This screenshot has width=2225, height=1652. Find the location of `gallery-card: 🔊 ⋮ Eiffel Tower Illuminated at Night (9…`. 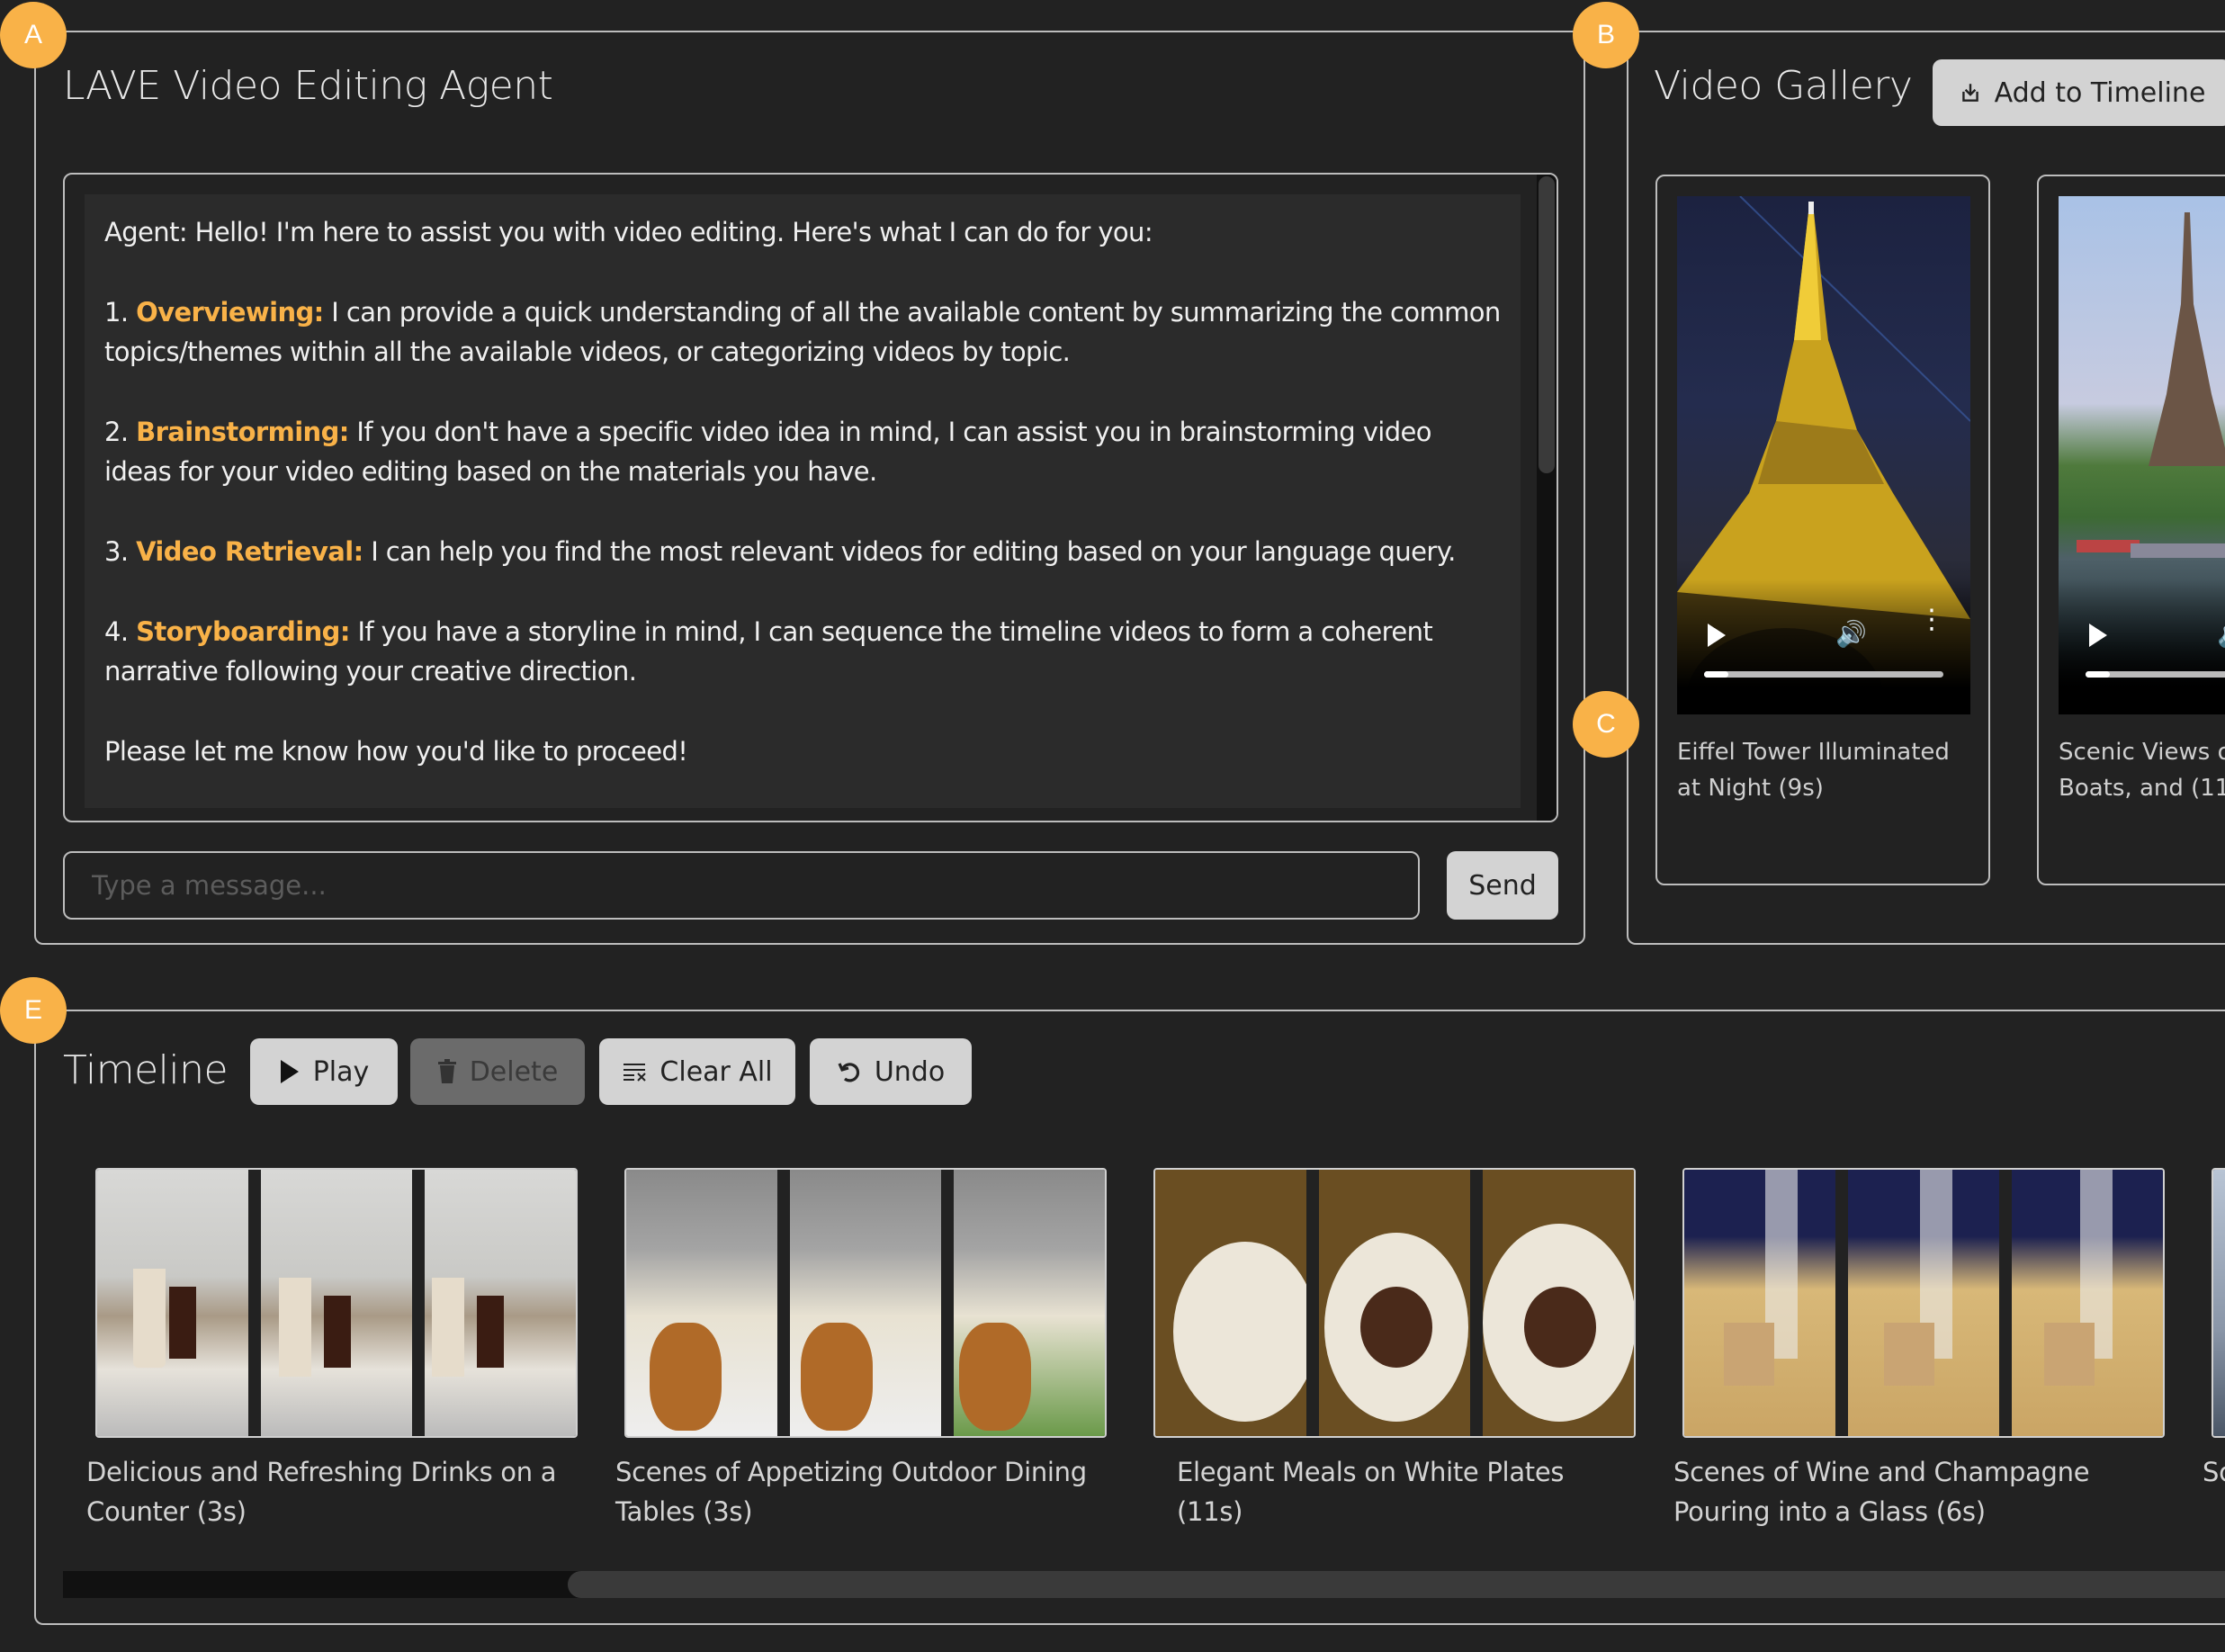

gallery-card: 🔊 ⋮ Eiffel Tower Illuminated at Night (9… is located at coordinates (1822, 530).